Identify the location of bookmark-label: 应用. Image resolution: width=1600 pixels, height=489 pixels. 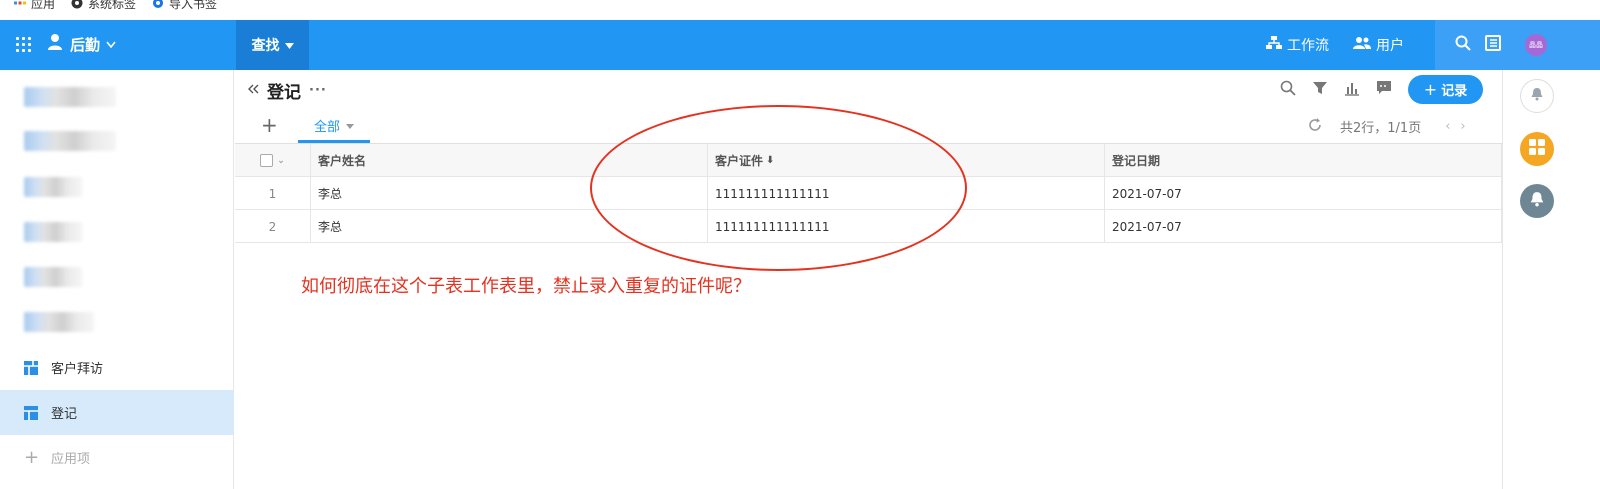
(43, 5).